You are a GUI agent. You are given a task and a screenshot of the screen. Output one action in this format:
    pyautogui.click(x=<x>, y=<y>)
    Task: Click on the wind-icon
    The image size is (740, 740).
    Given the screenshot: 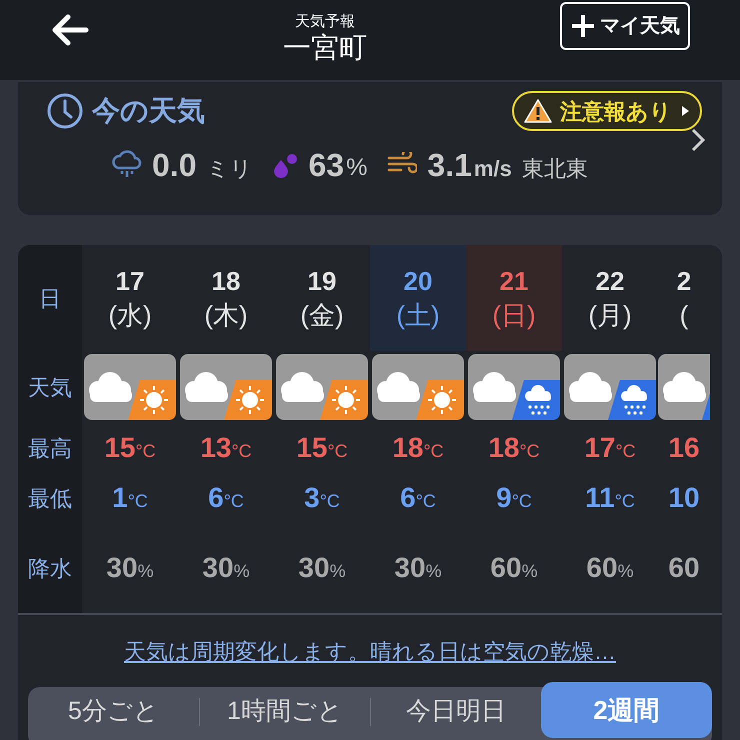 What is the action you would take?
    pyautogui.click(x=402, y=164)
    